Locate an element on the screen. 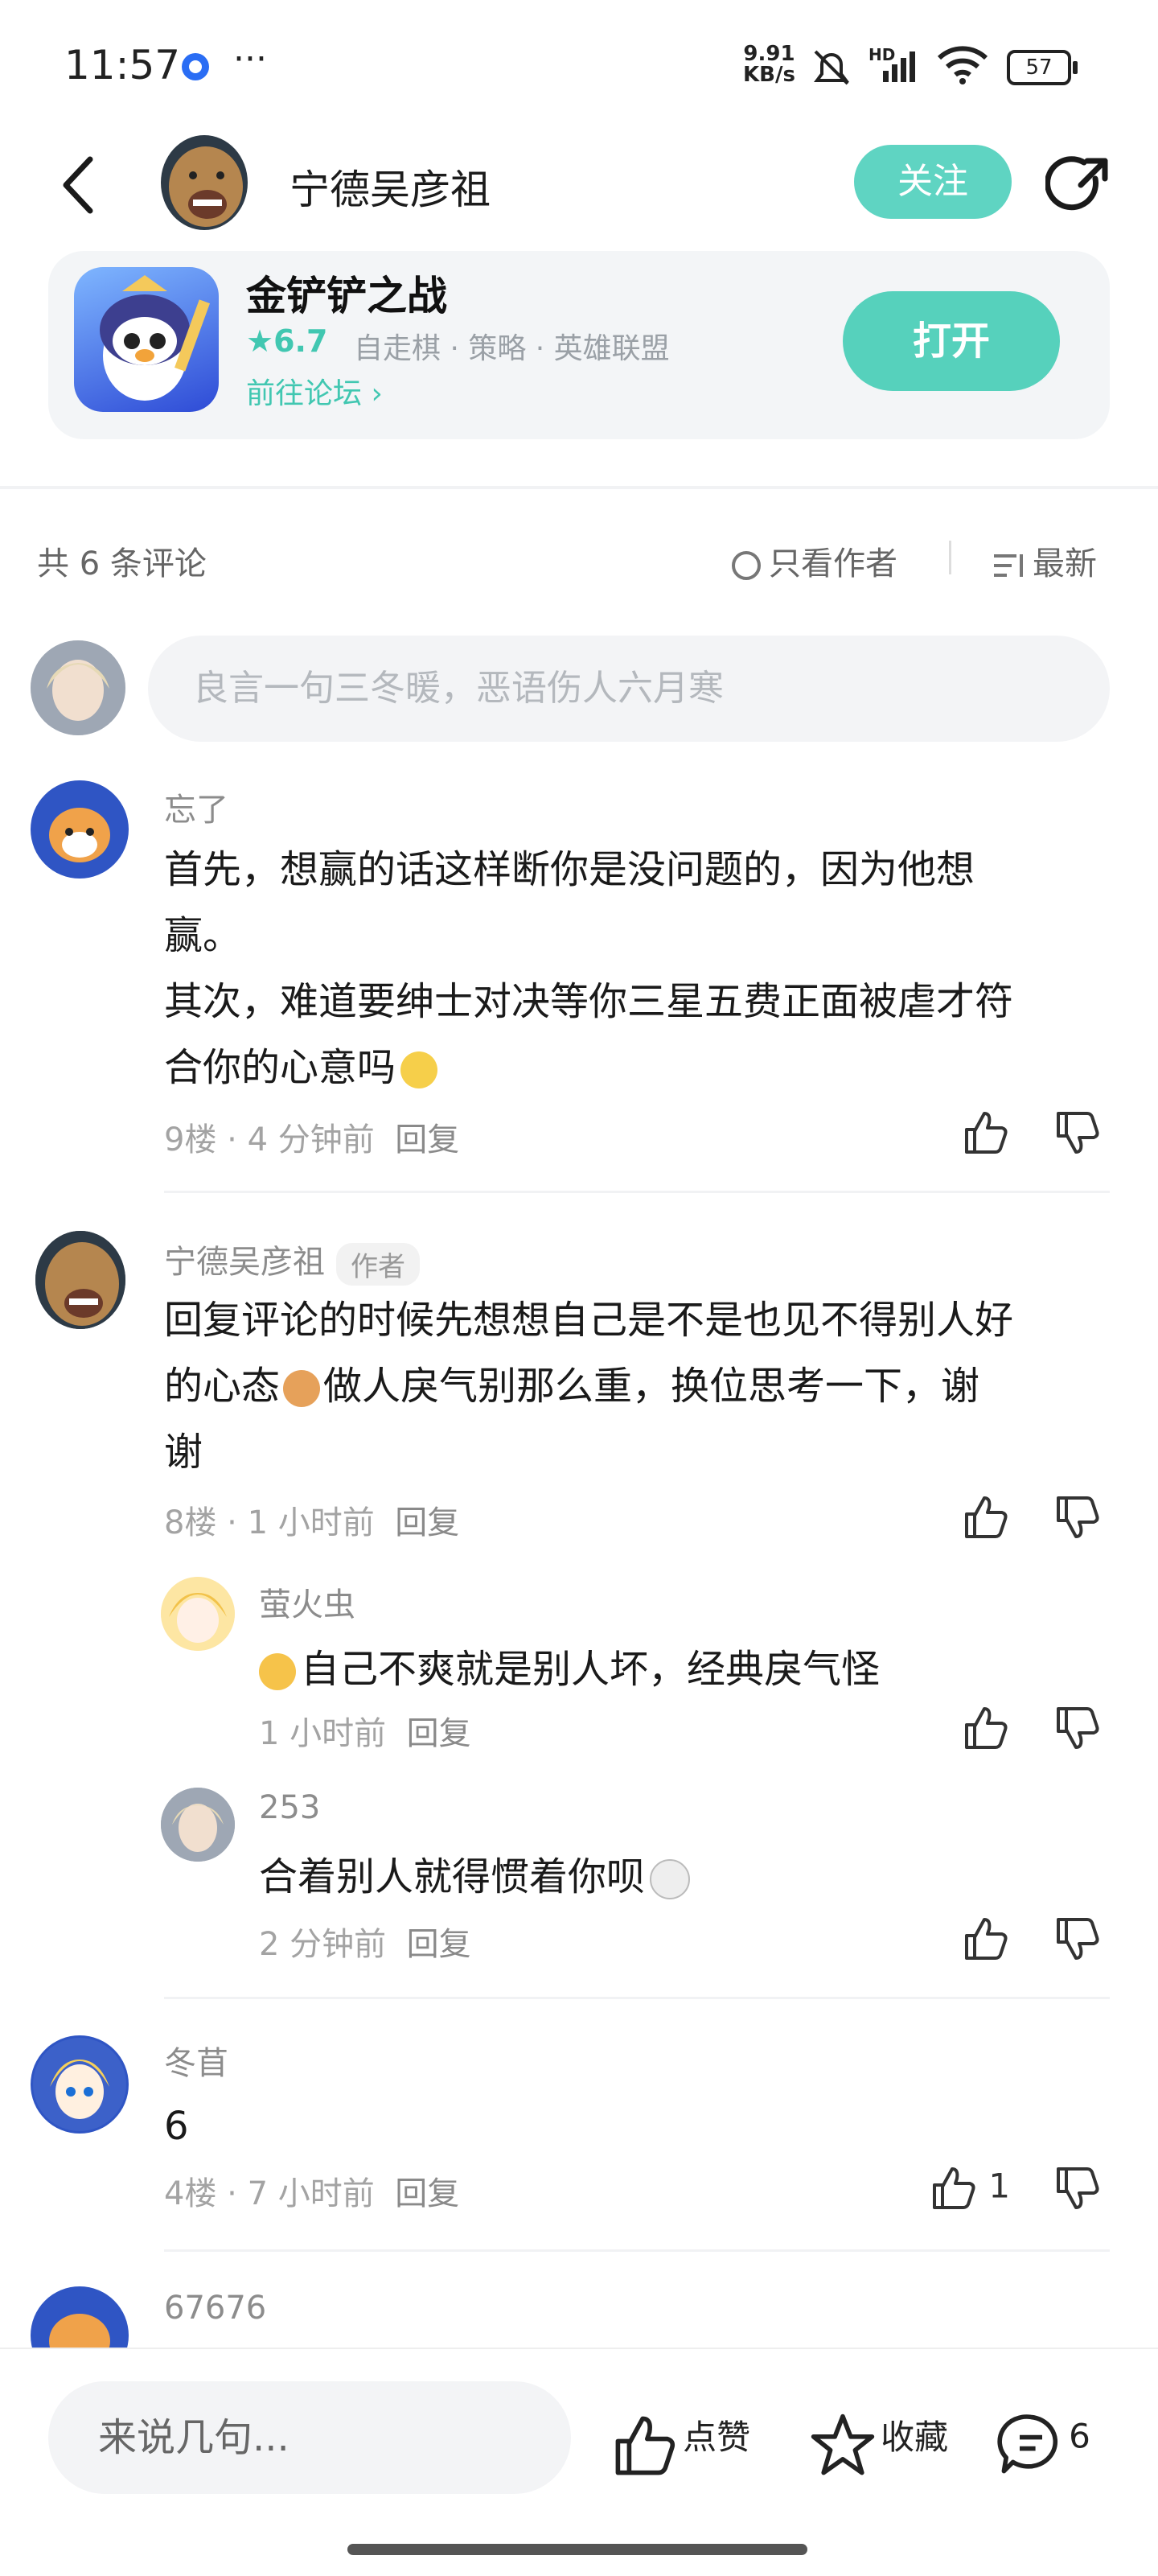 This screenshot has width=1158, height=2576. net-speed: 9.91 KB/s is located at coordinates (769, 64).